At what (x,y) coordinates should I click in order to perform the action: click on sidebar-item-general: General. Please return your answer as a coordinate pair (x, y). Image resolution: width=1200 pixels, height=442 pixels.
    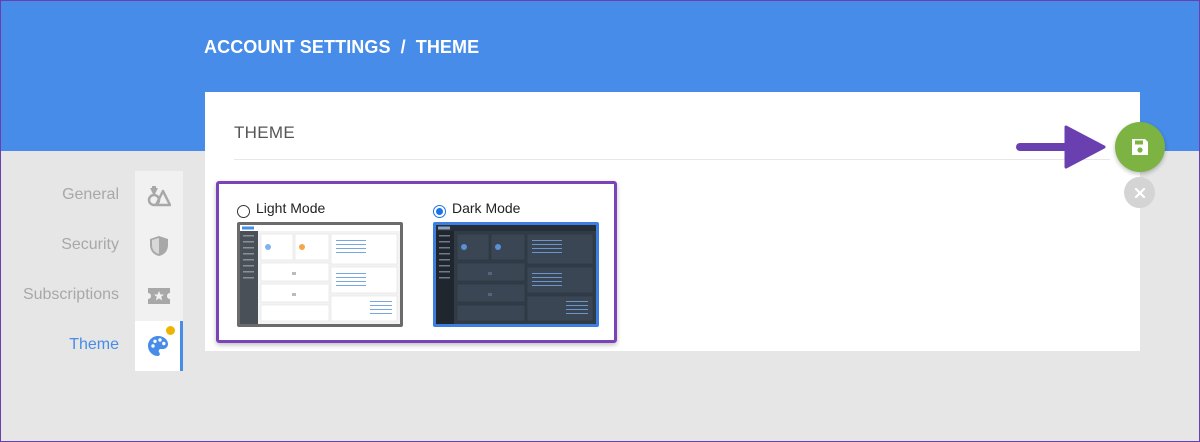
    Looking at the image, I should click on (93, 196).